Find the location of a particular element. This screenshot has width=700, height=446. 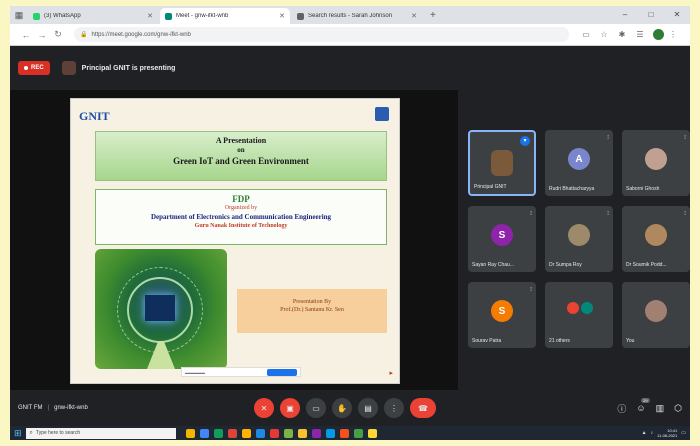

slide-control-button is located at coordinates (282, 372).